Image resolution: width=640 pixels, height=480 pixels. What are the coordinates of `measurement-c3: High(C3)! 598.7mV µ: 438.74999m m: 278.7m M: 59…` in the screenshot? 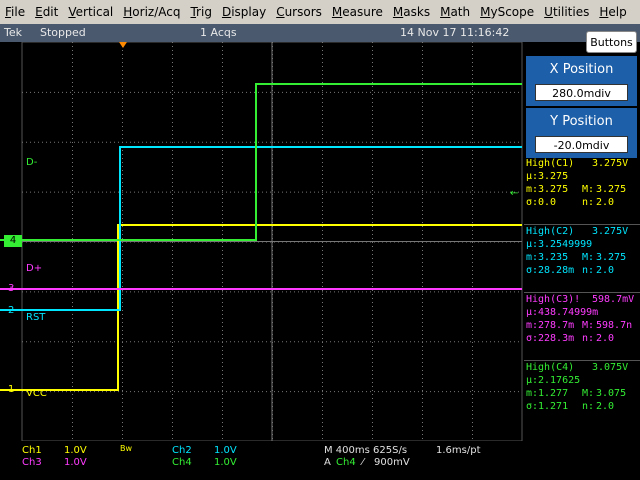 It's located at (582, 327).